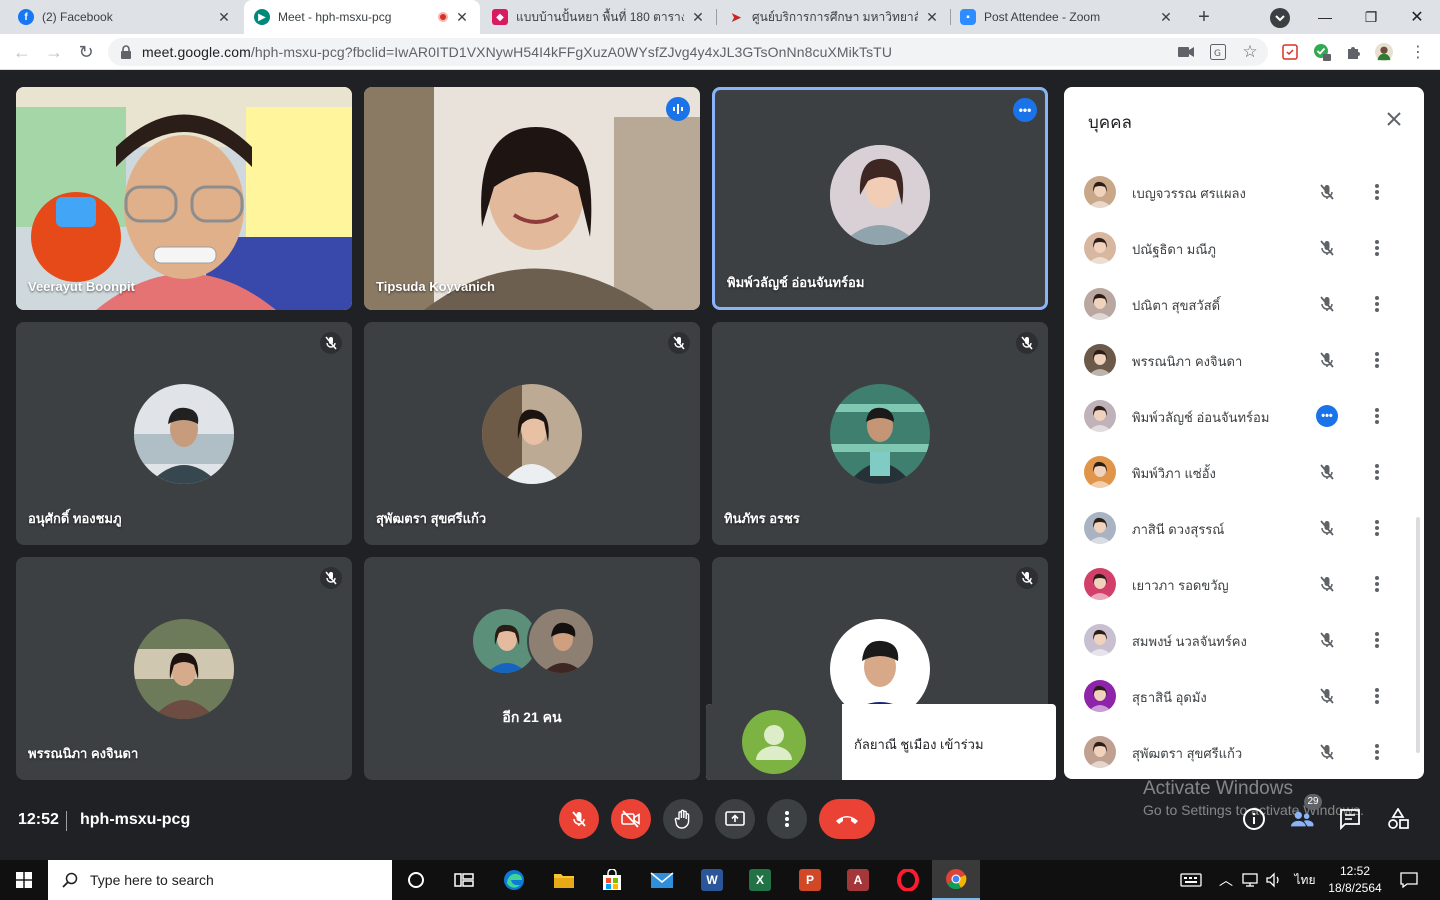 The image size is (1440, 900). I want to click on edge-app, so click(514, 880).